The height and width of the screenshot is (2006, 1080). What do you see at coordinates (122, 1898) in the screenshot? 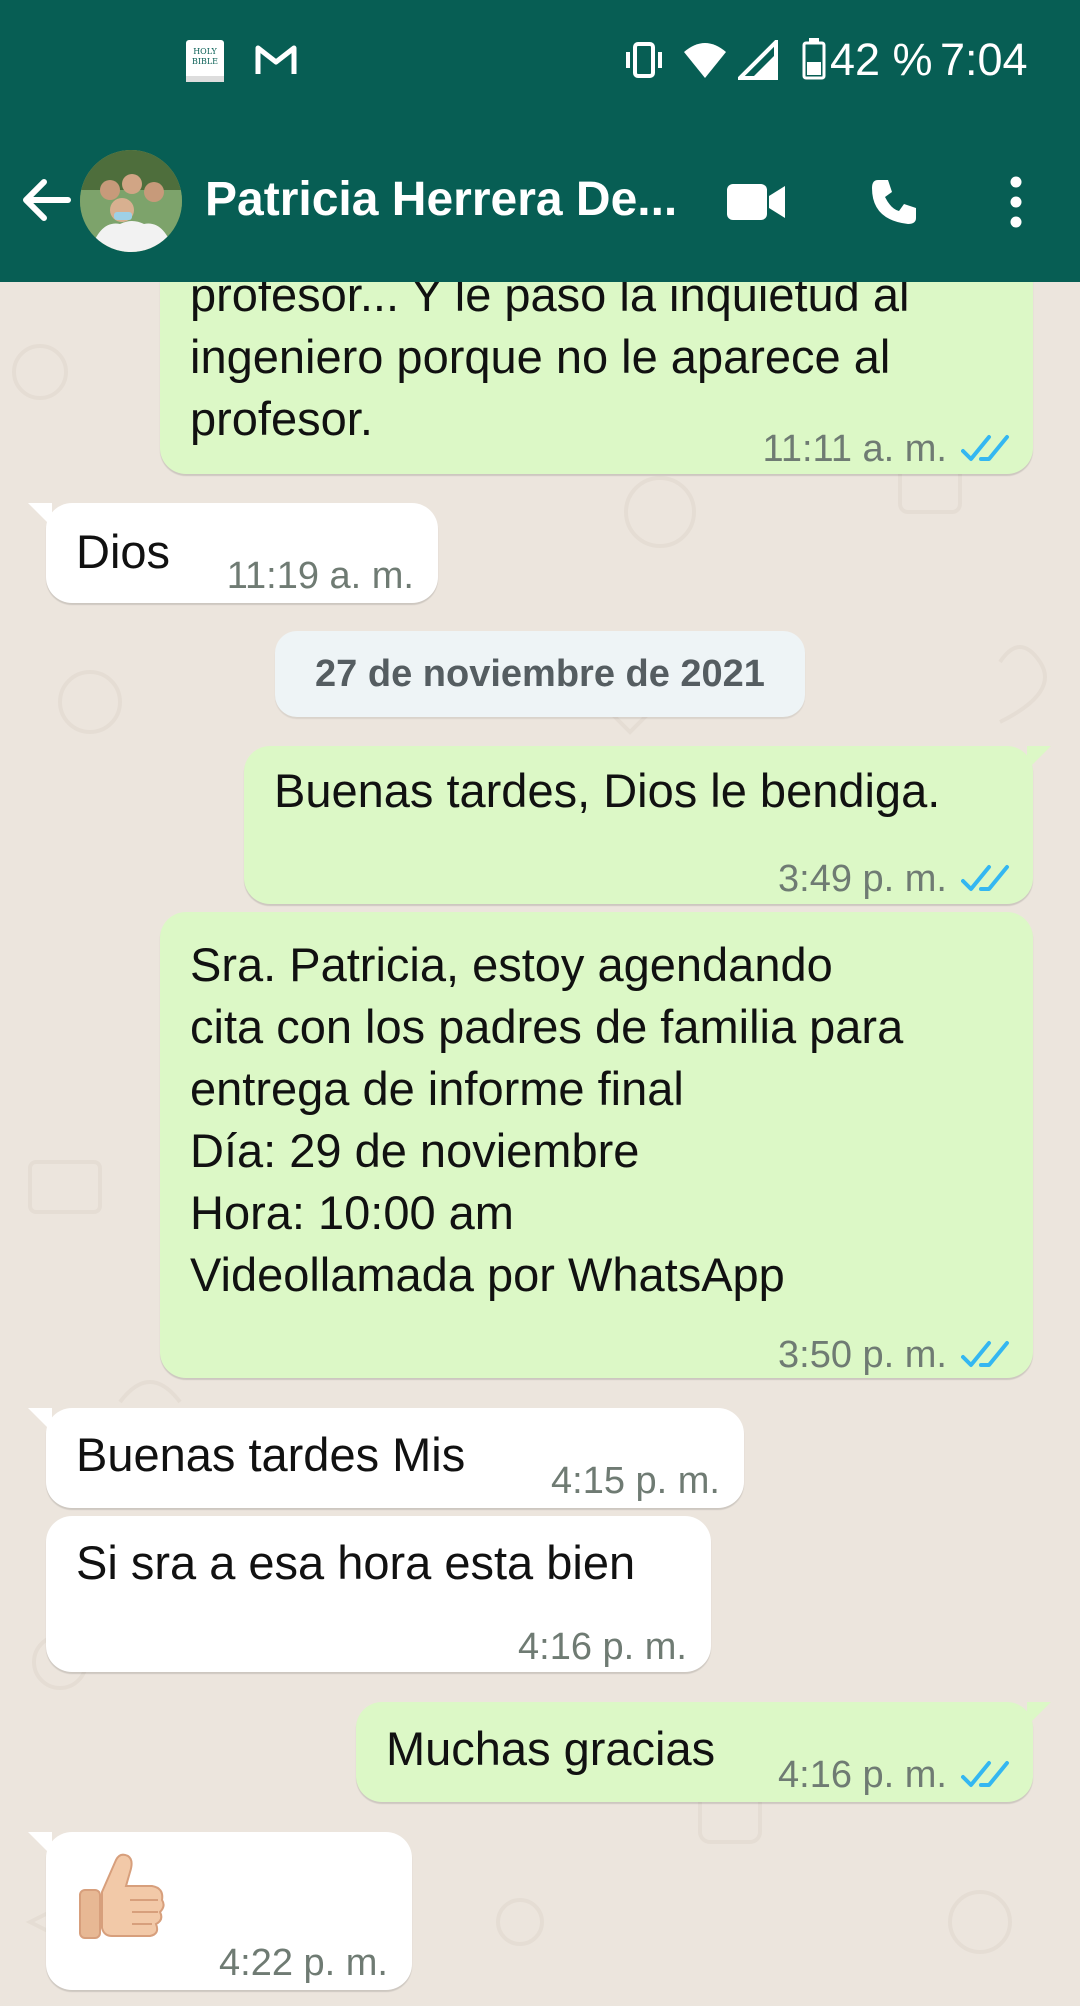
I see `thumbs-up-emoji` at bounding box center [122, 1898].